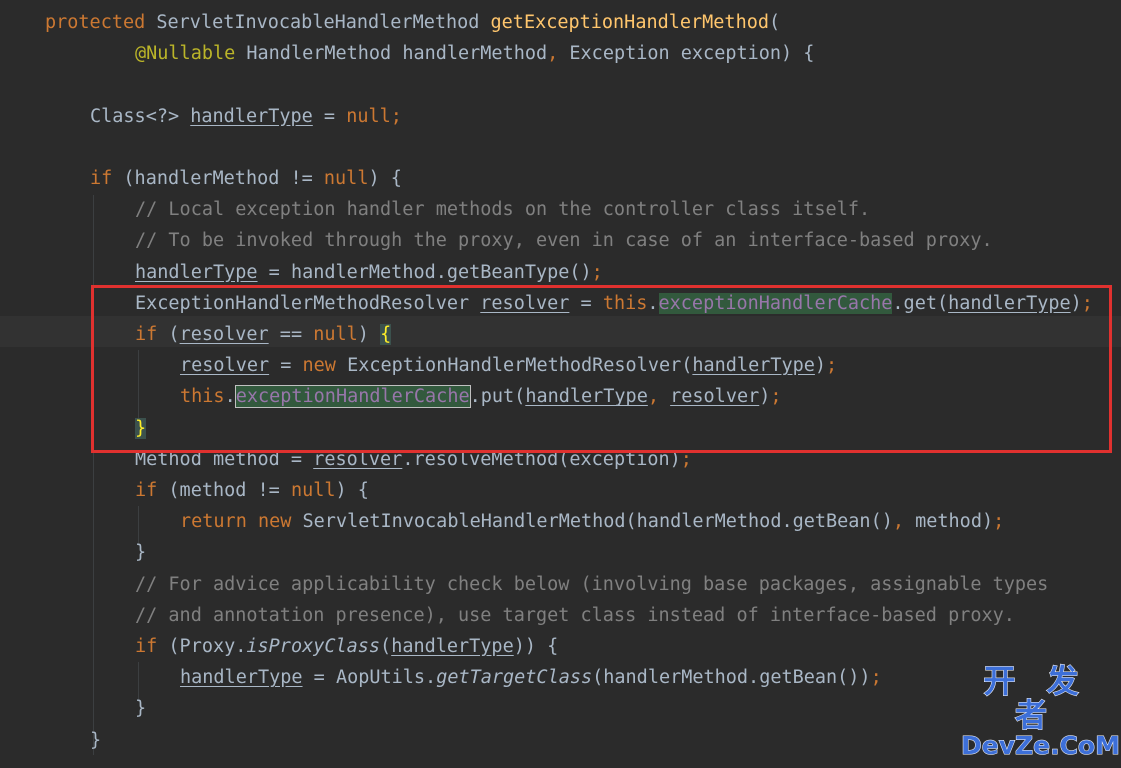  Describe the element at coordinates (229, 490) in the screenshot. I see `code-token: (method !=` at that location.